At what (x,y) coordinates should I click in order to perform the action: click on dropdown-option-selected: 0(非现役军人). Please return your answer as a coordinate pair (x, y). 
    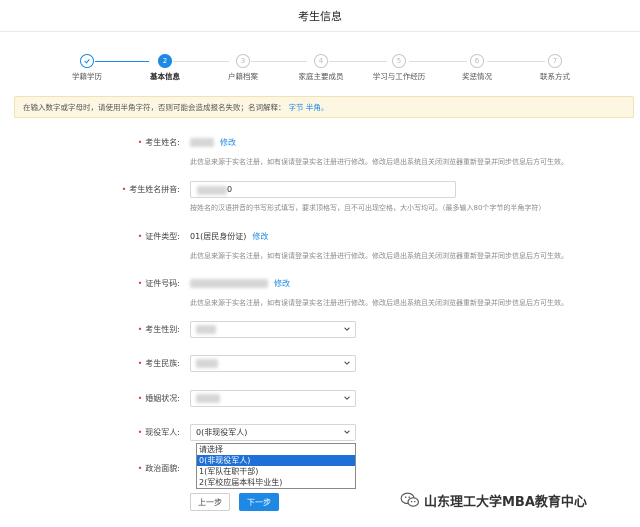
    Looking at the image, I should click on (276, 460).